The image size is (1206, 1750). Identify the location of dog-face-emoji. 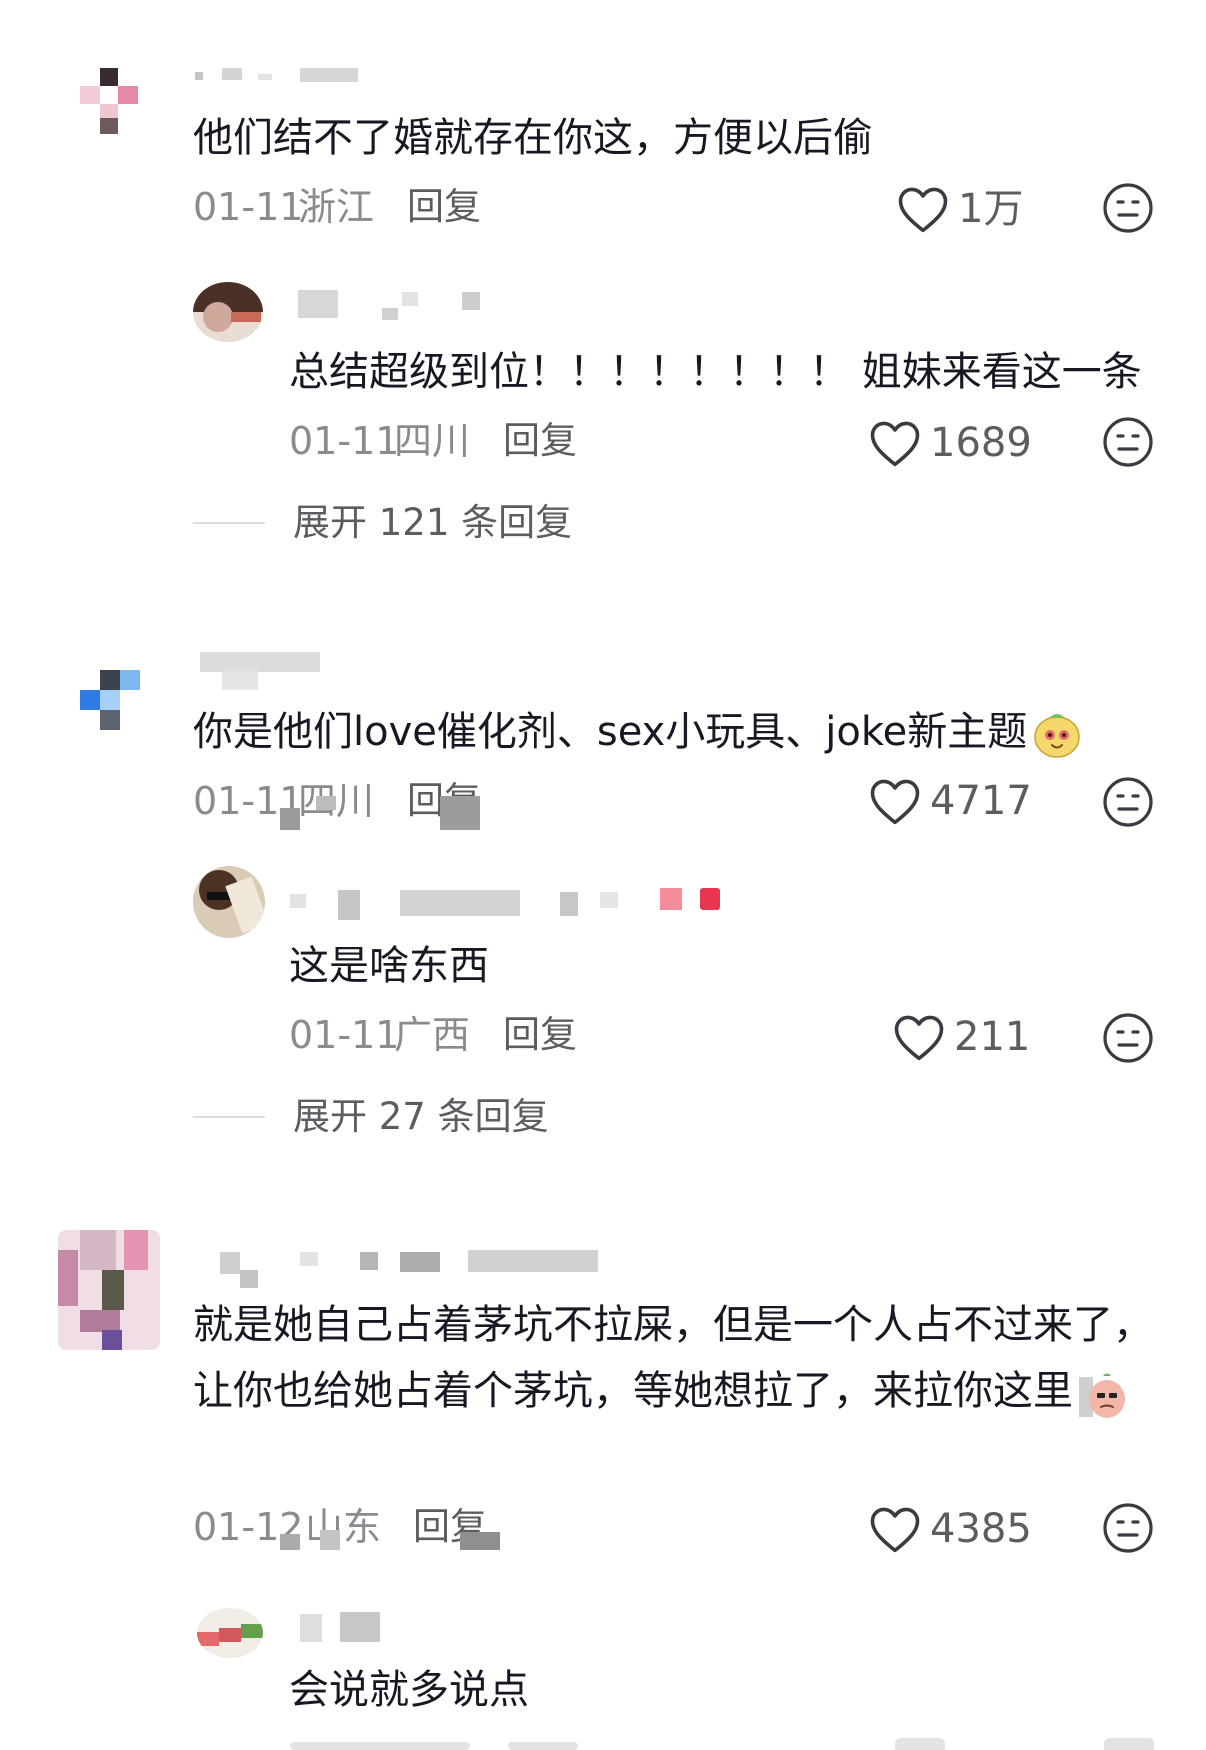
(1057, 736).